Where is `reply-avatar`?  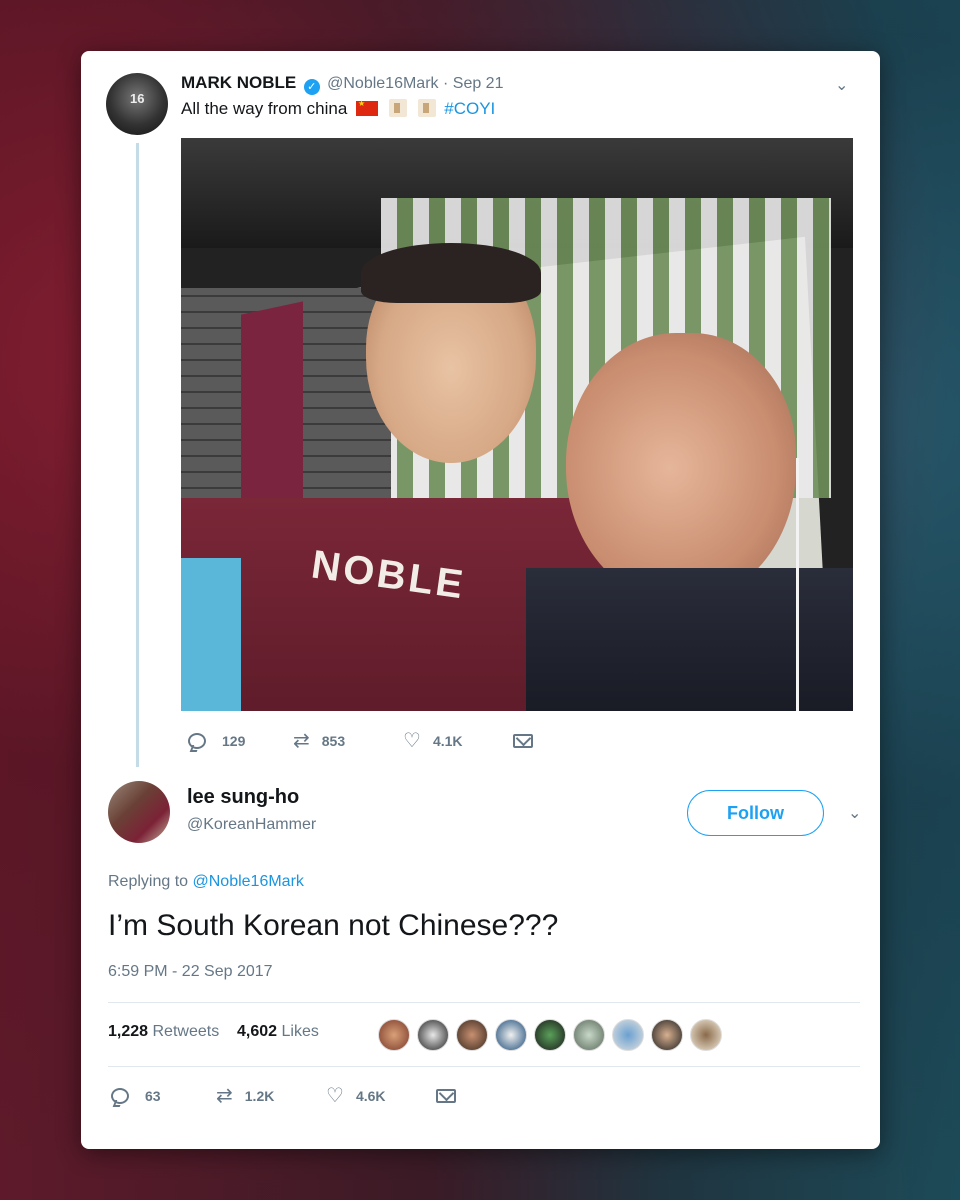 reply-avatar is located at coordinates (139, 812).